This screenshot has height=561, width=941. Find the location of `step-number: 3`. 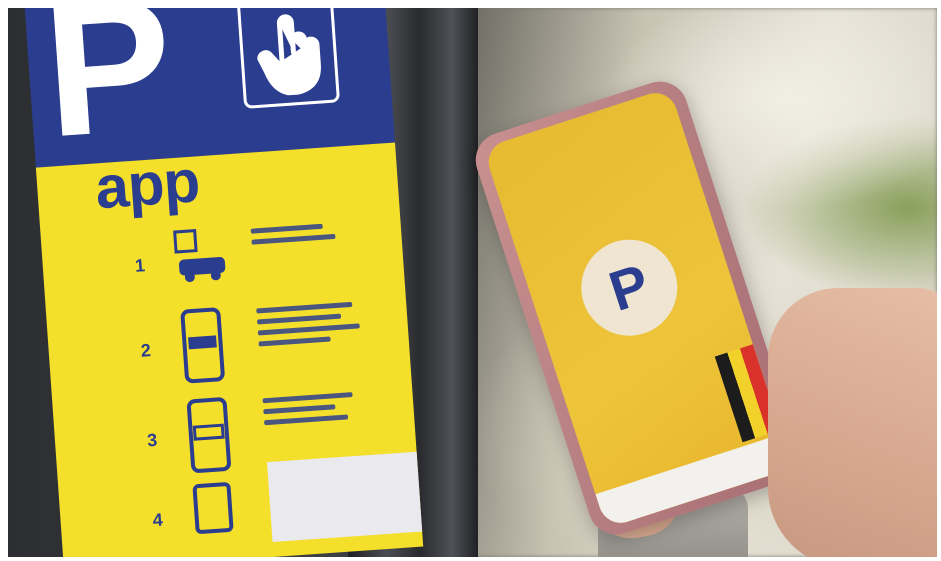

step-number: 3 is located at coordinates (152, 440).